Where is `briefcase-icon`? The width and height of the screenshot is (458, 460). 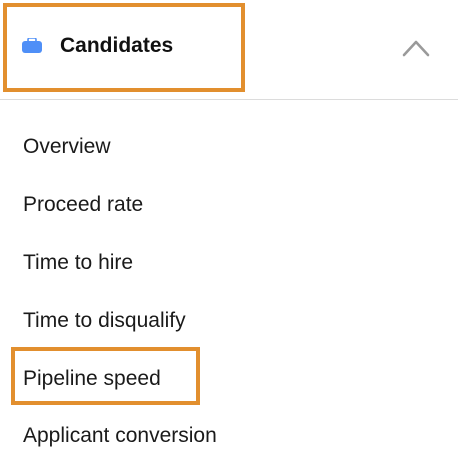 briefcase-icon is located at coordinates (32, 45).